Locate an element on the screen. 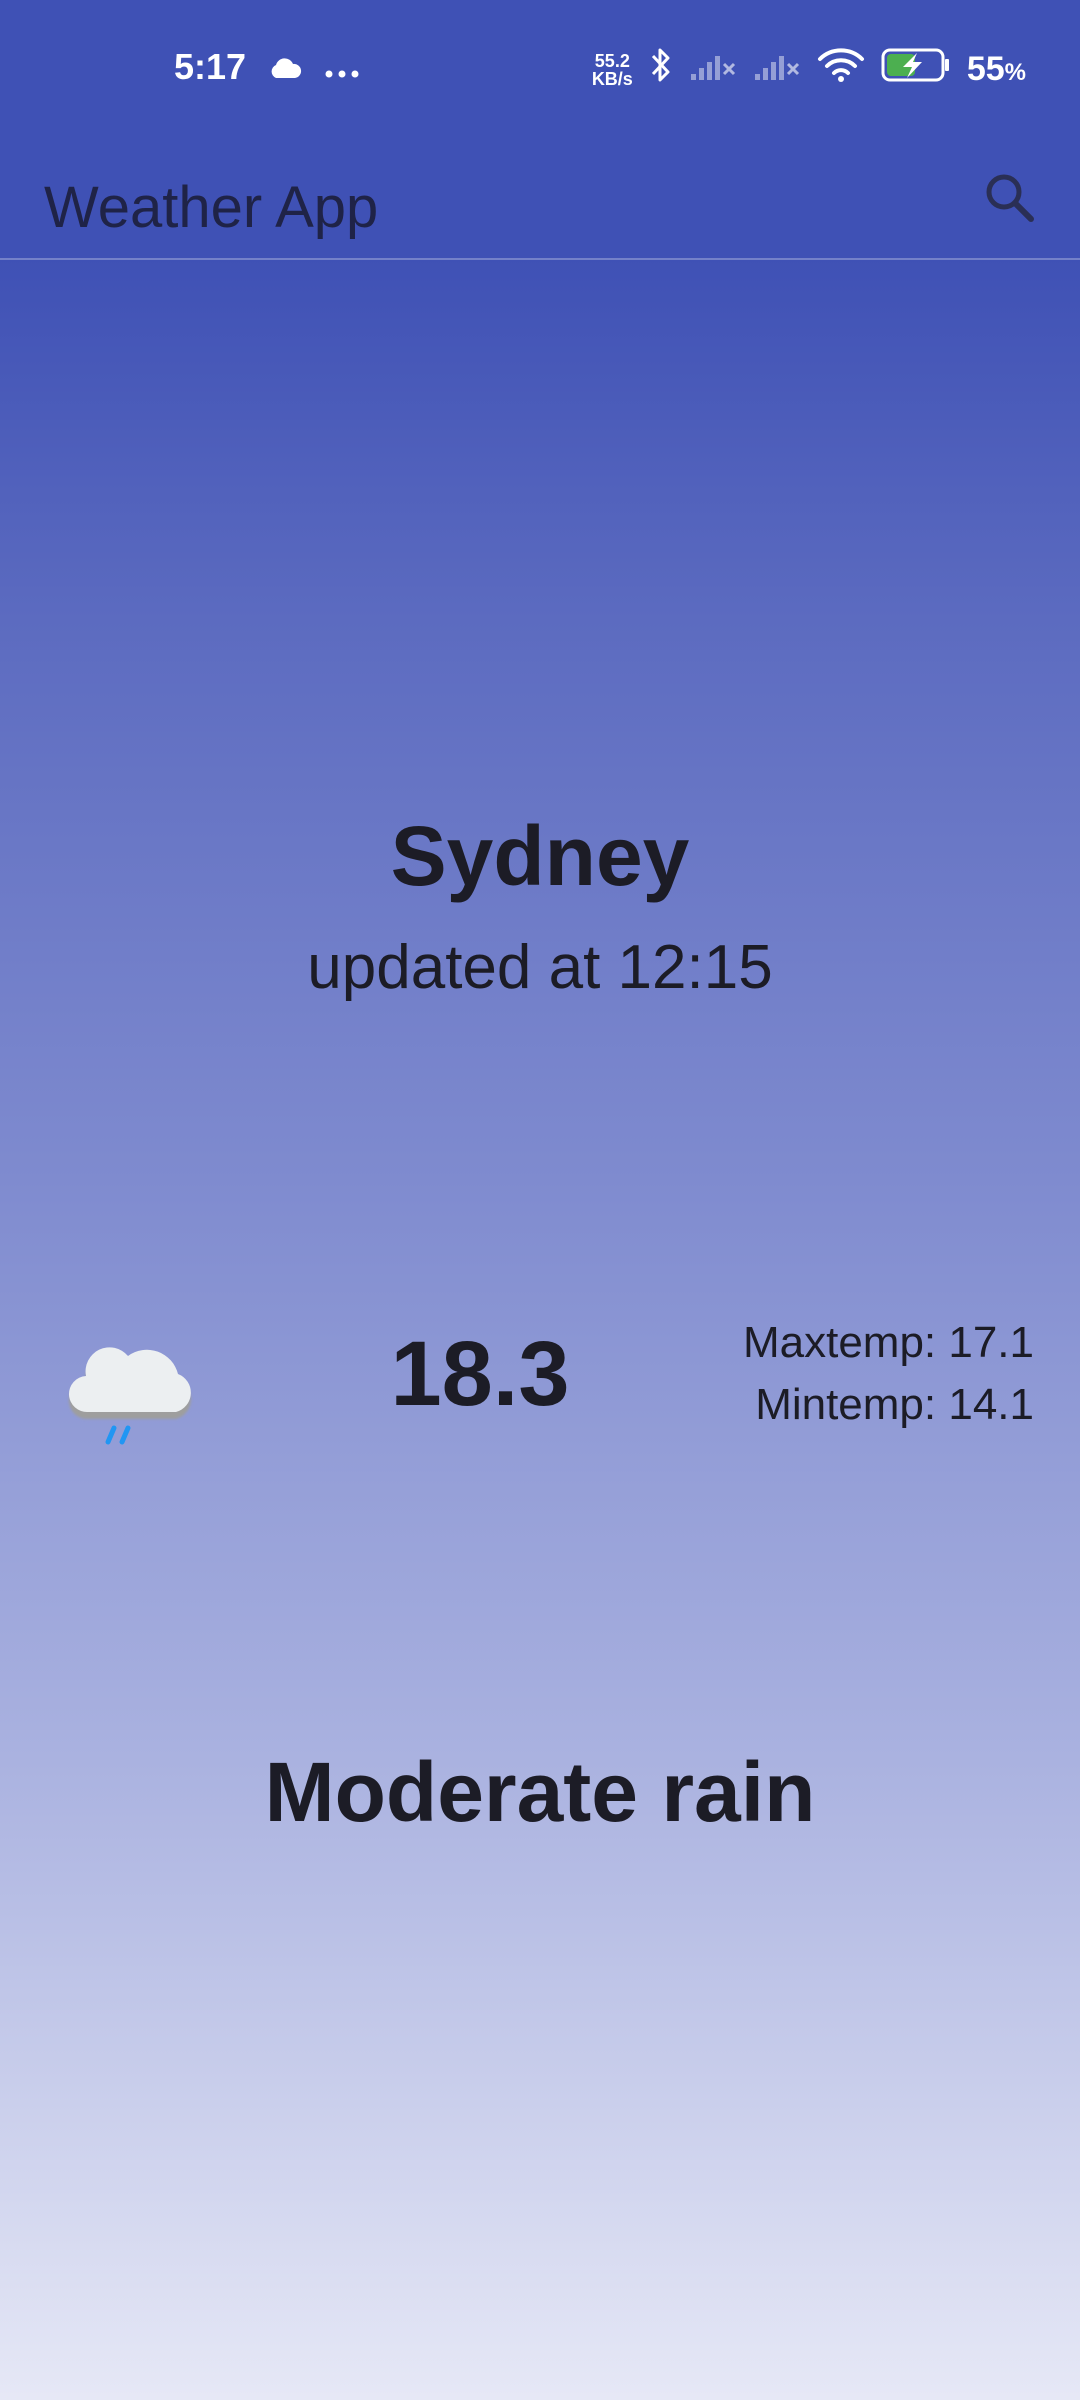  status-bar: 5:17 55.2 KB/s 55% is located at coordinates (540, 70).